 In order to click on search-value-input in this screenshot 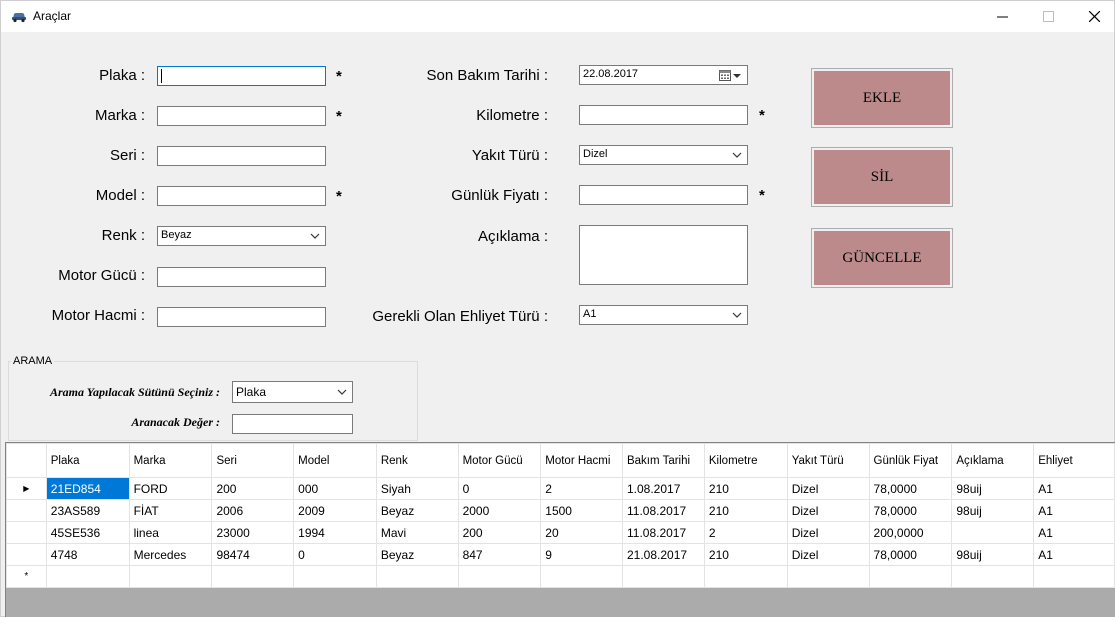, I will do `click(292, 424)`.